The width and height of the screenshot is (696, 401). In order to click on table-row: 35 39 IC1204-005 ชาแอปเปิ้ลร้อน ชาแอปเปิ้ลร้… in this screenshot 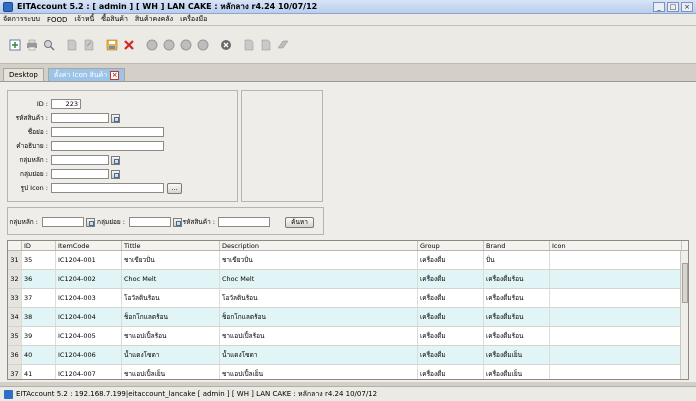, I will do `click(348, 336)`.